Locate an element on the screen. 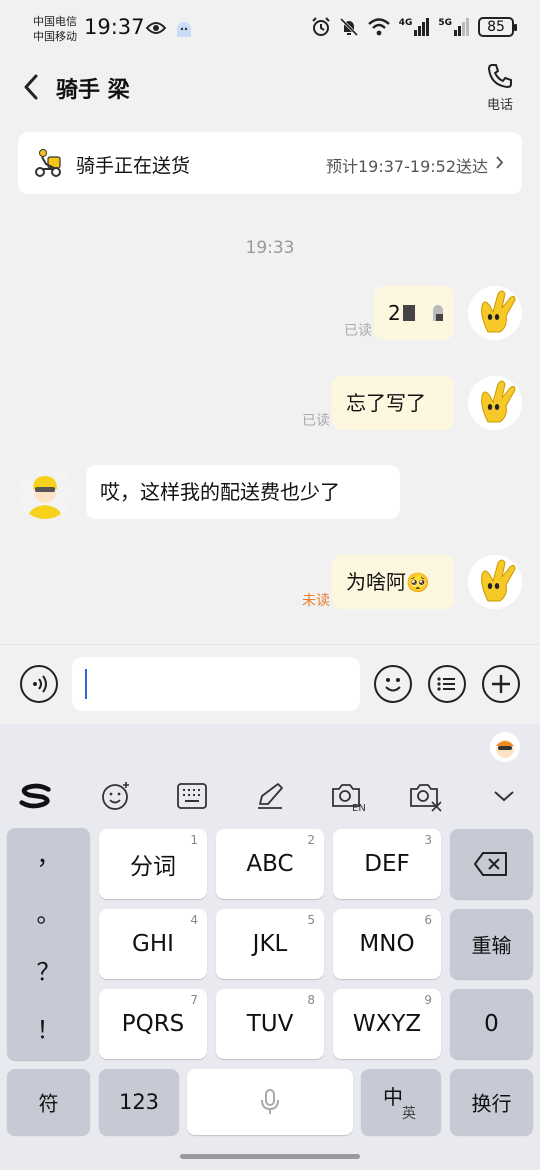 The height and width of the screenshot is (1170, 540). key-label: 0 is located at coordinates (491, 1024).